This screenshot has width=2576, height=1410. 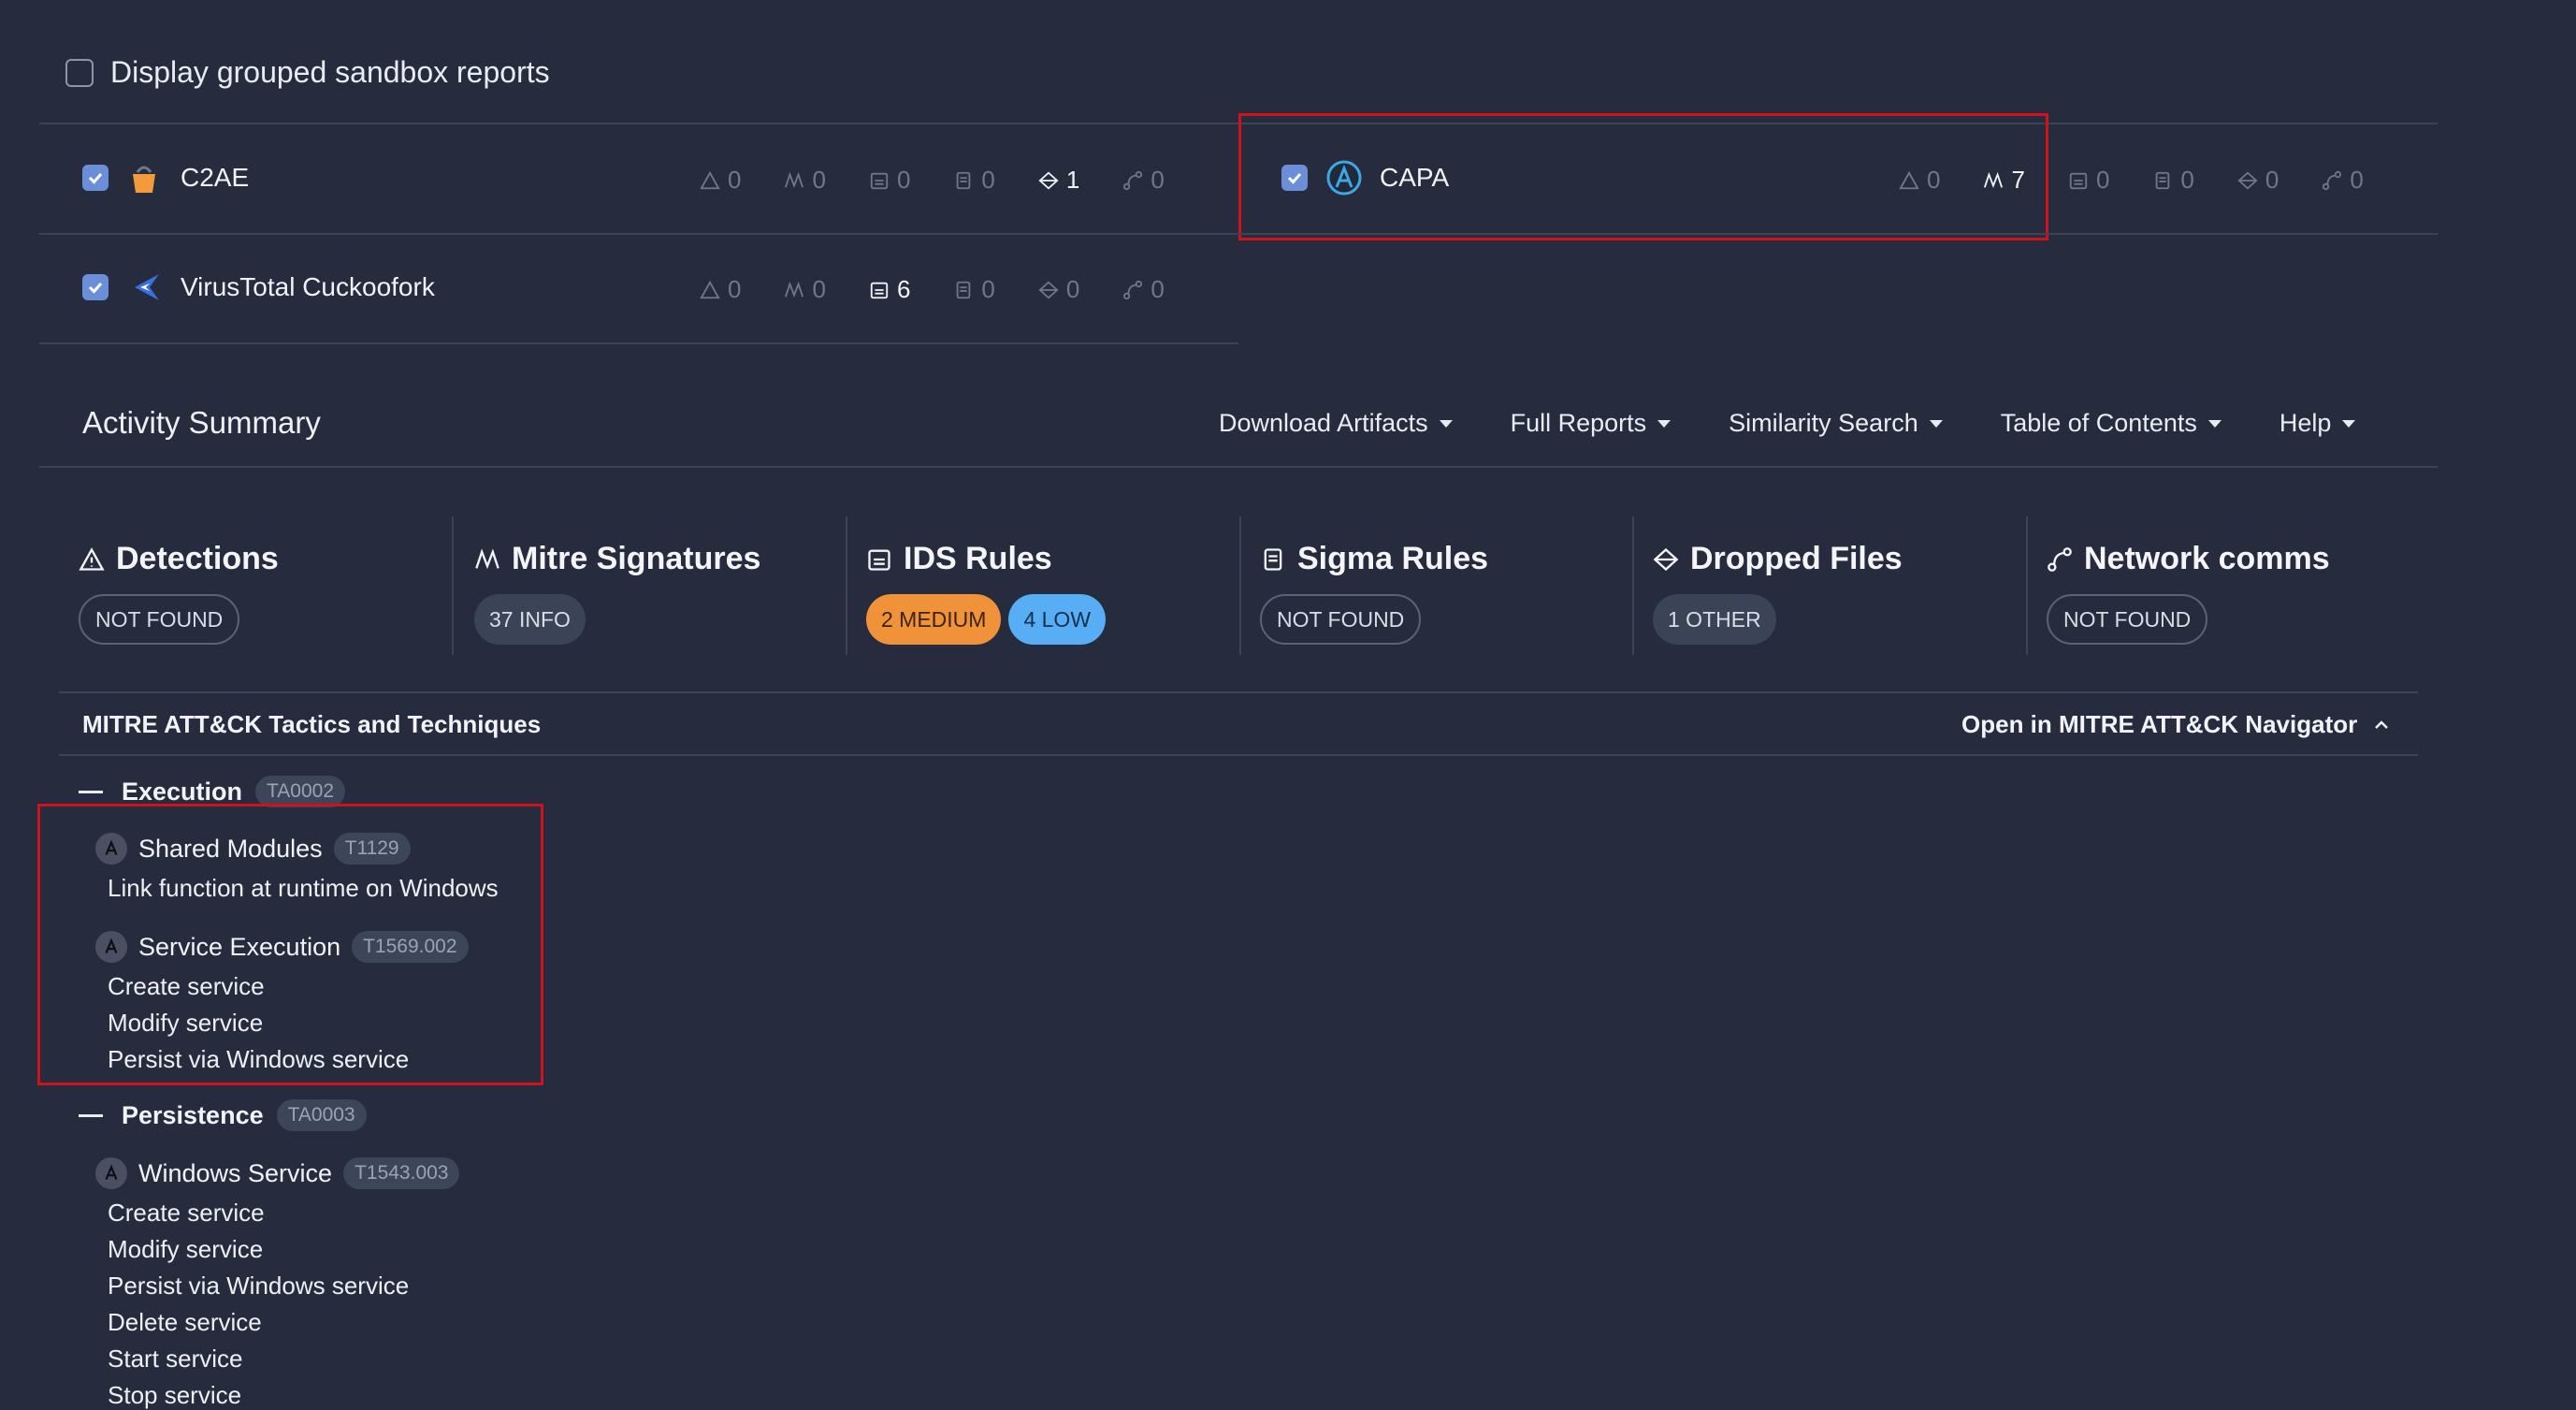 I want to click on grouped-reports-checkbox, so click(x=79, y=73).